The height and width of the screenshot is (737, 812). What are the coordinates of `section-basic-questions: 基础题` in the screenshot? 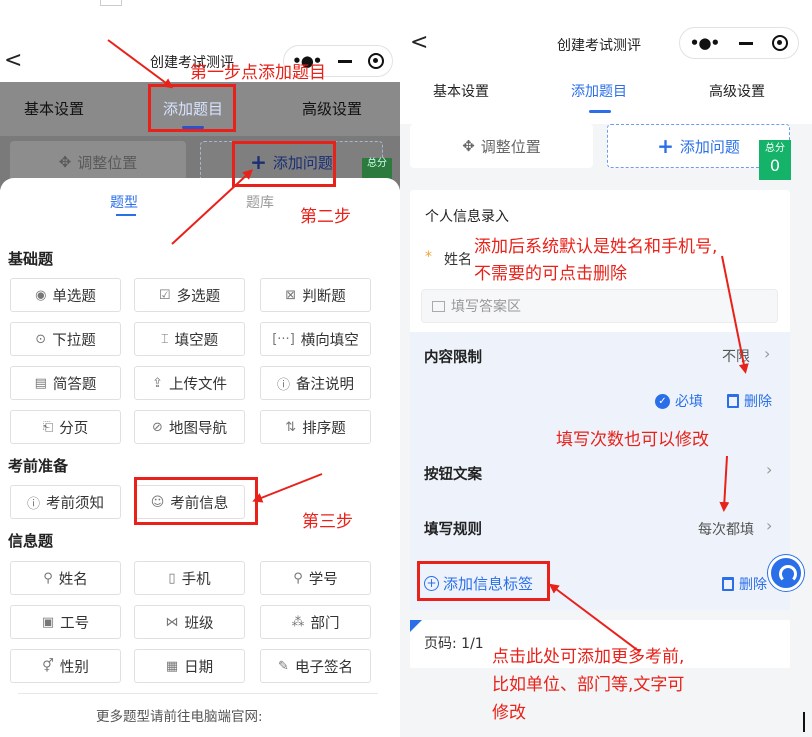 It's located at (31, 259).